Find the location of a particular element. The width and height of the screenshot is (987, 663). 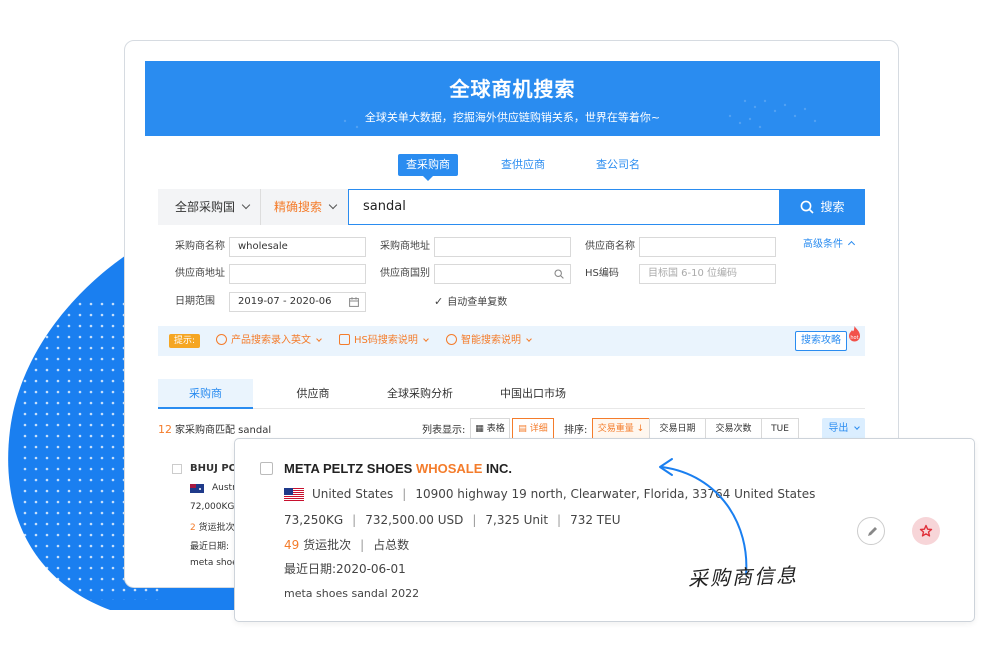

advanced-conditions-label: 高级条件 is located at coordinates (823, 244).